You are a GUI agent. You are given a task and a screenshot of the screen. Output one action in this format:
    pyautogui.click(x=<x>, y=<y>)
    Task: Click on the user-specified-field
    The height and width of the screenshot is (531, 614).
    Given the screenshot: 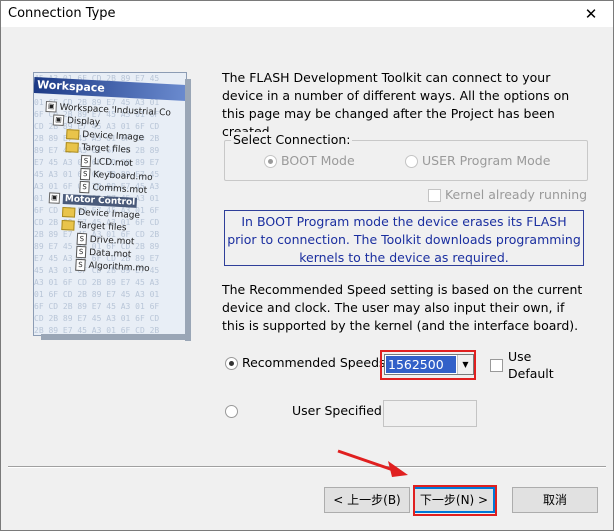 What is the action you would take?
    pyautogui.click(x=430, y=413)
    